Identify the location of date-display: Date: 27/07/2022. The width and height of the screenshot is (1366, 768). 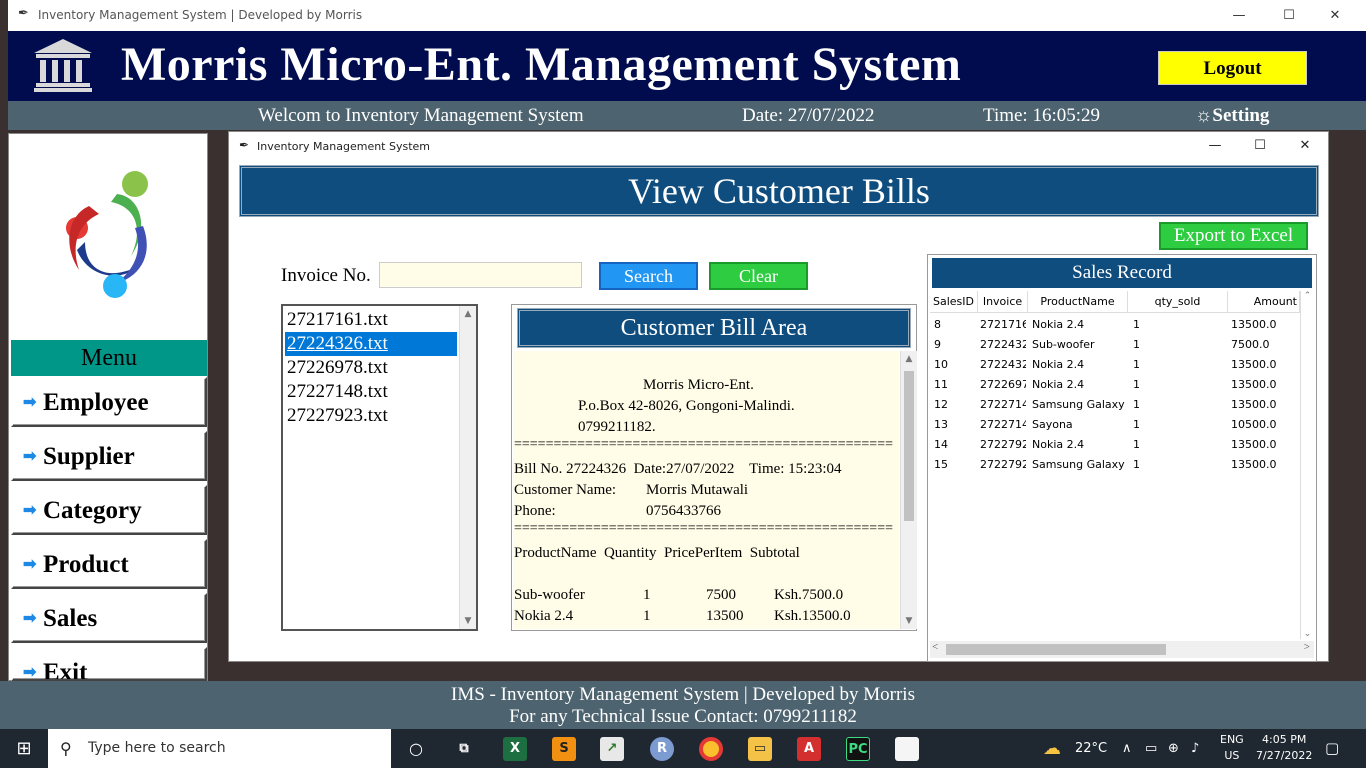
(808, 115).